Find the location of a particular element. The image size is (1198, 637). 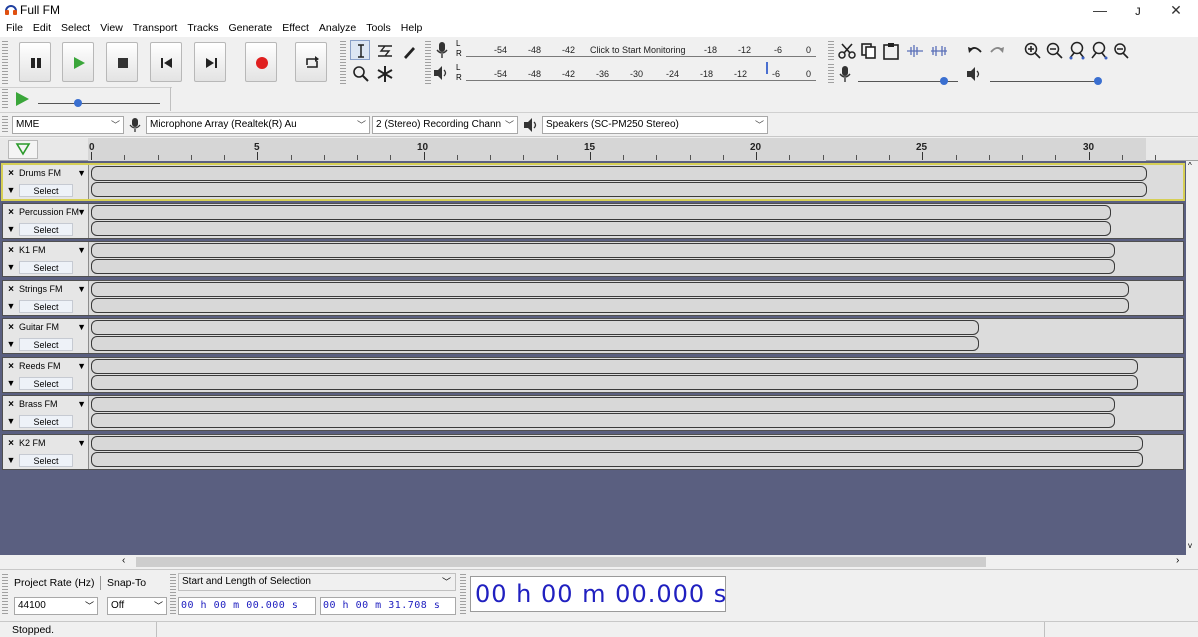

track-control-panel: × Strings FM ▼ ▼ Select is located at coordinates (46, 297).